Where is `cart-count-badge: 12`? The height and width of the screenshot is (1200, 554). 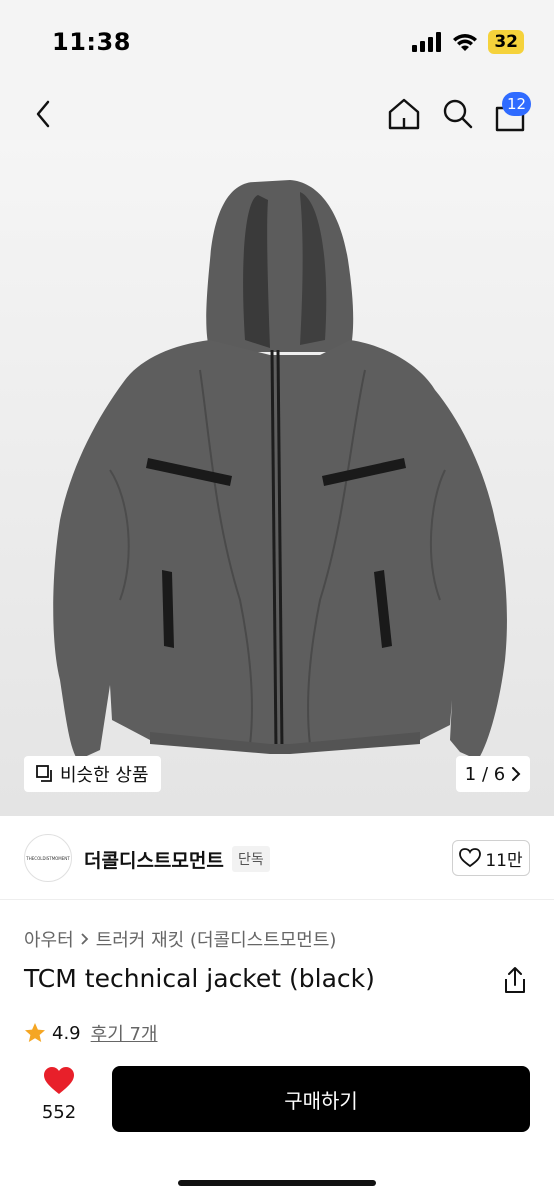 cart-count-badge: 12 is located at coordinates (517, 104).